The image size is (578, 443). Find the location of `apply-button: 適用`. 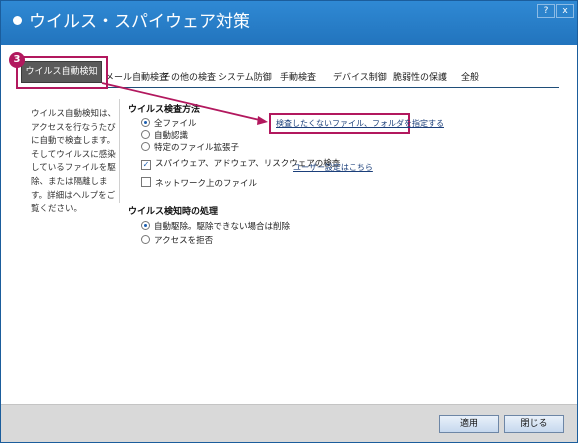

apply-button: 適用 is located at coordinates (469, 424).